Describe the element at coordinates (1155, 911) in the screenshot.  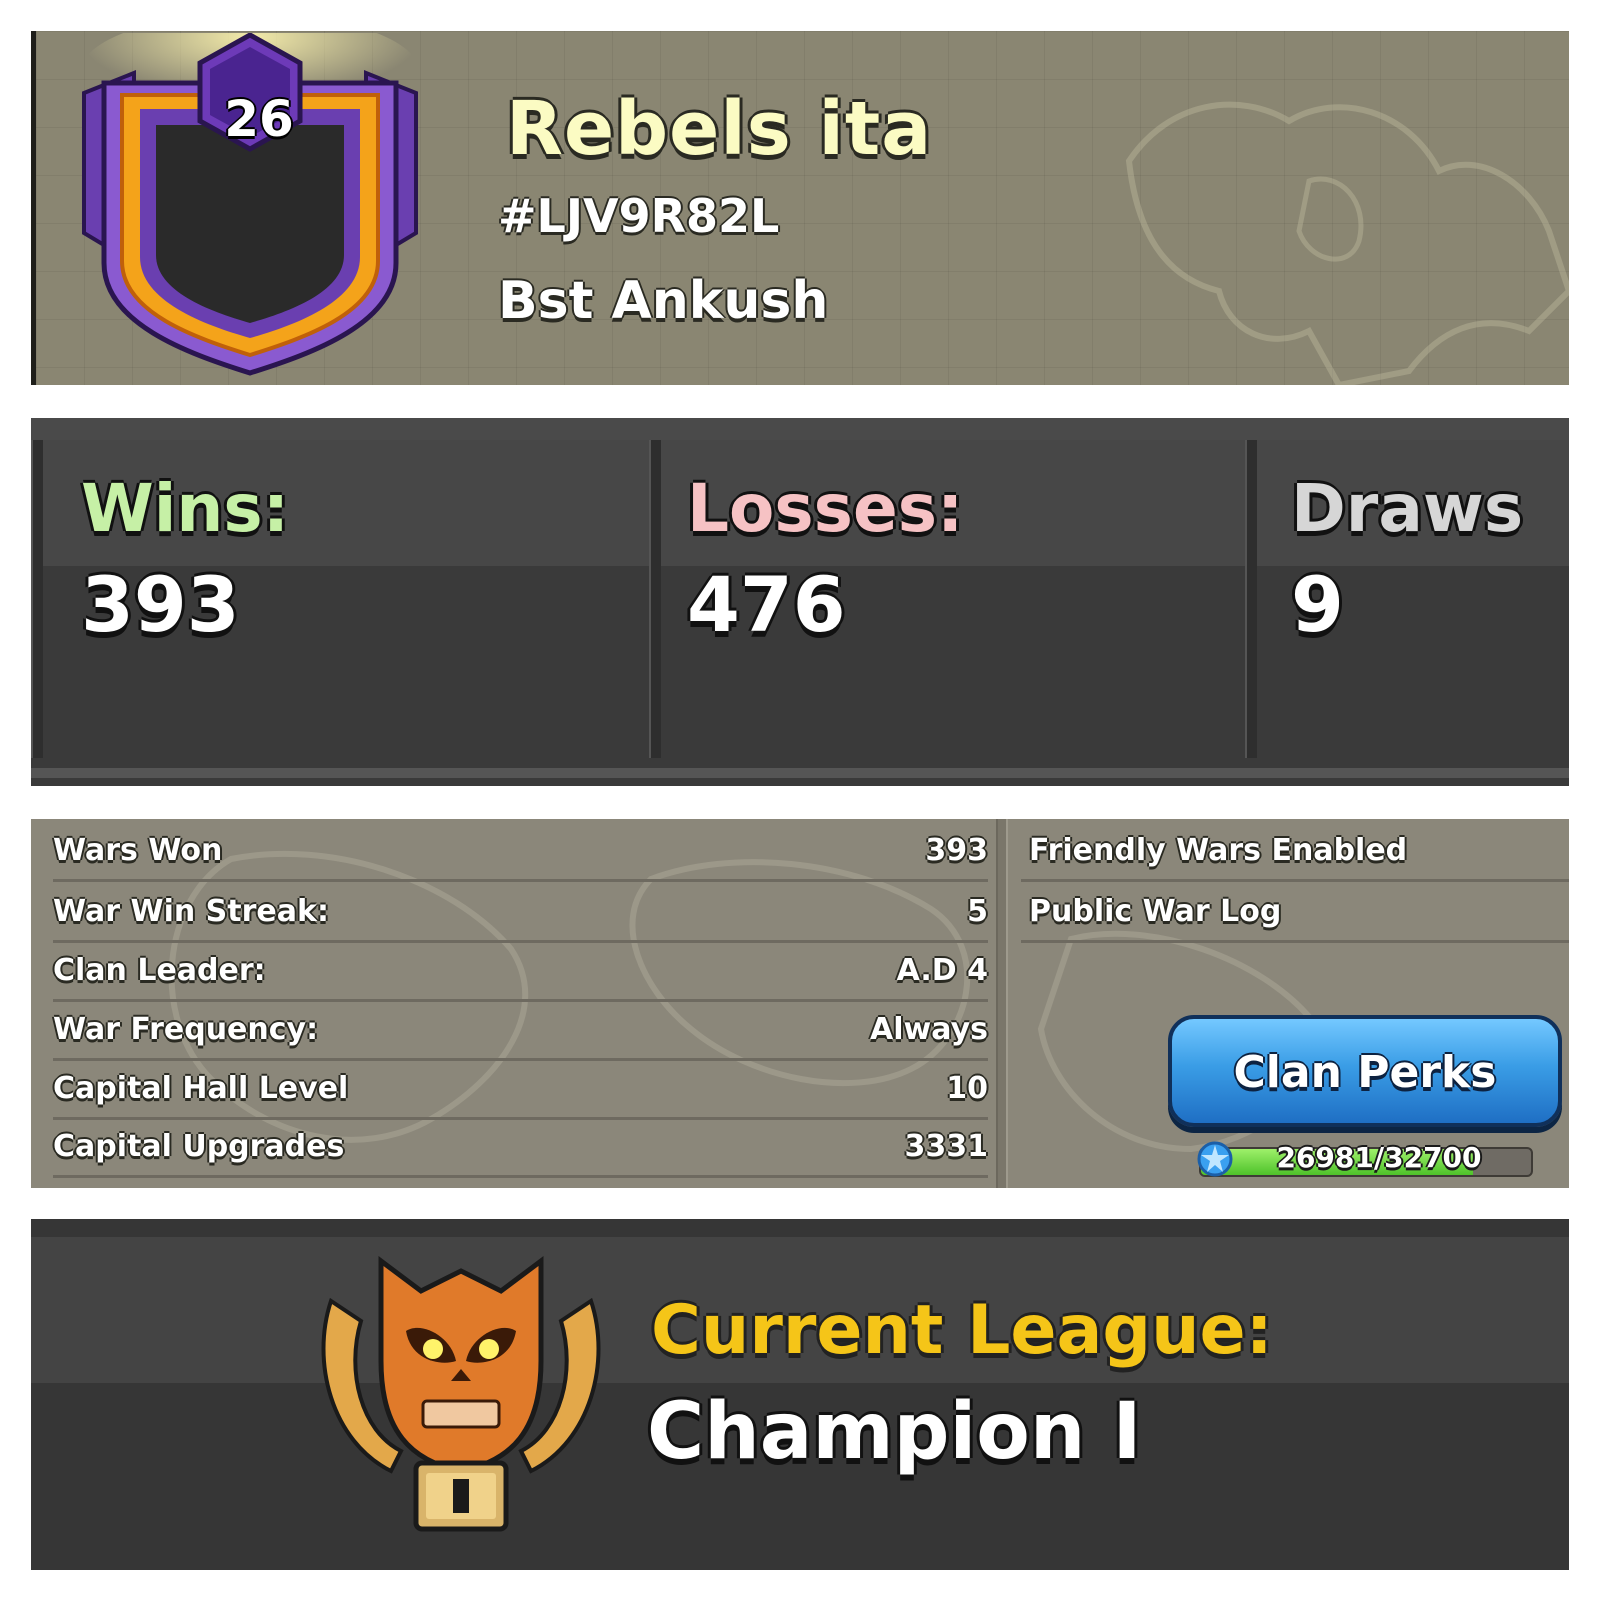
I see `public-war-log-label: Public War Log` at that location.